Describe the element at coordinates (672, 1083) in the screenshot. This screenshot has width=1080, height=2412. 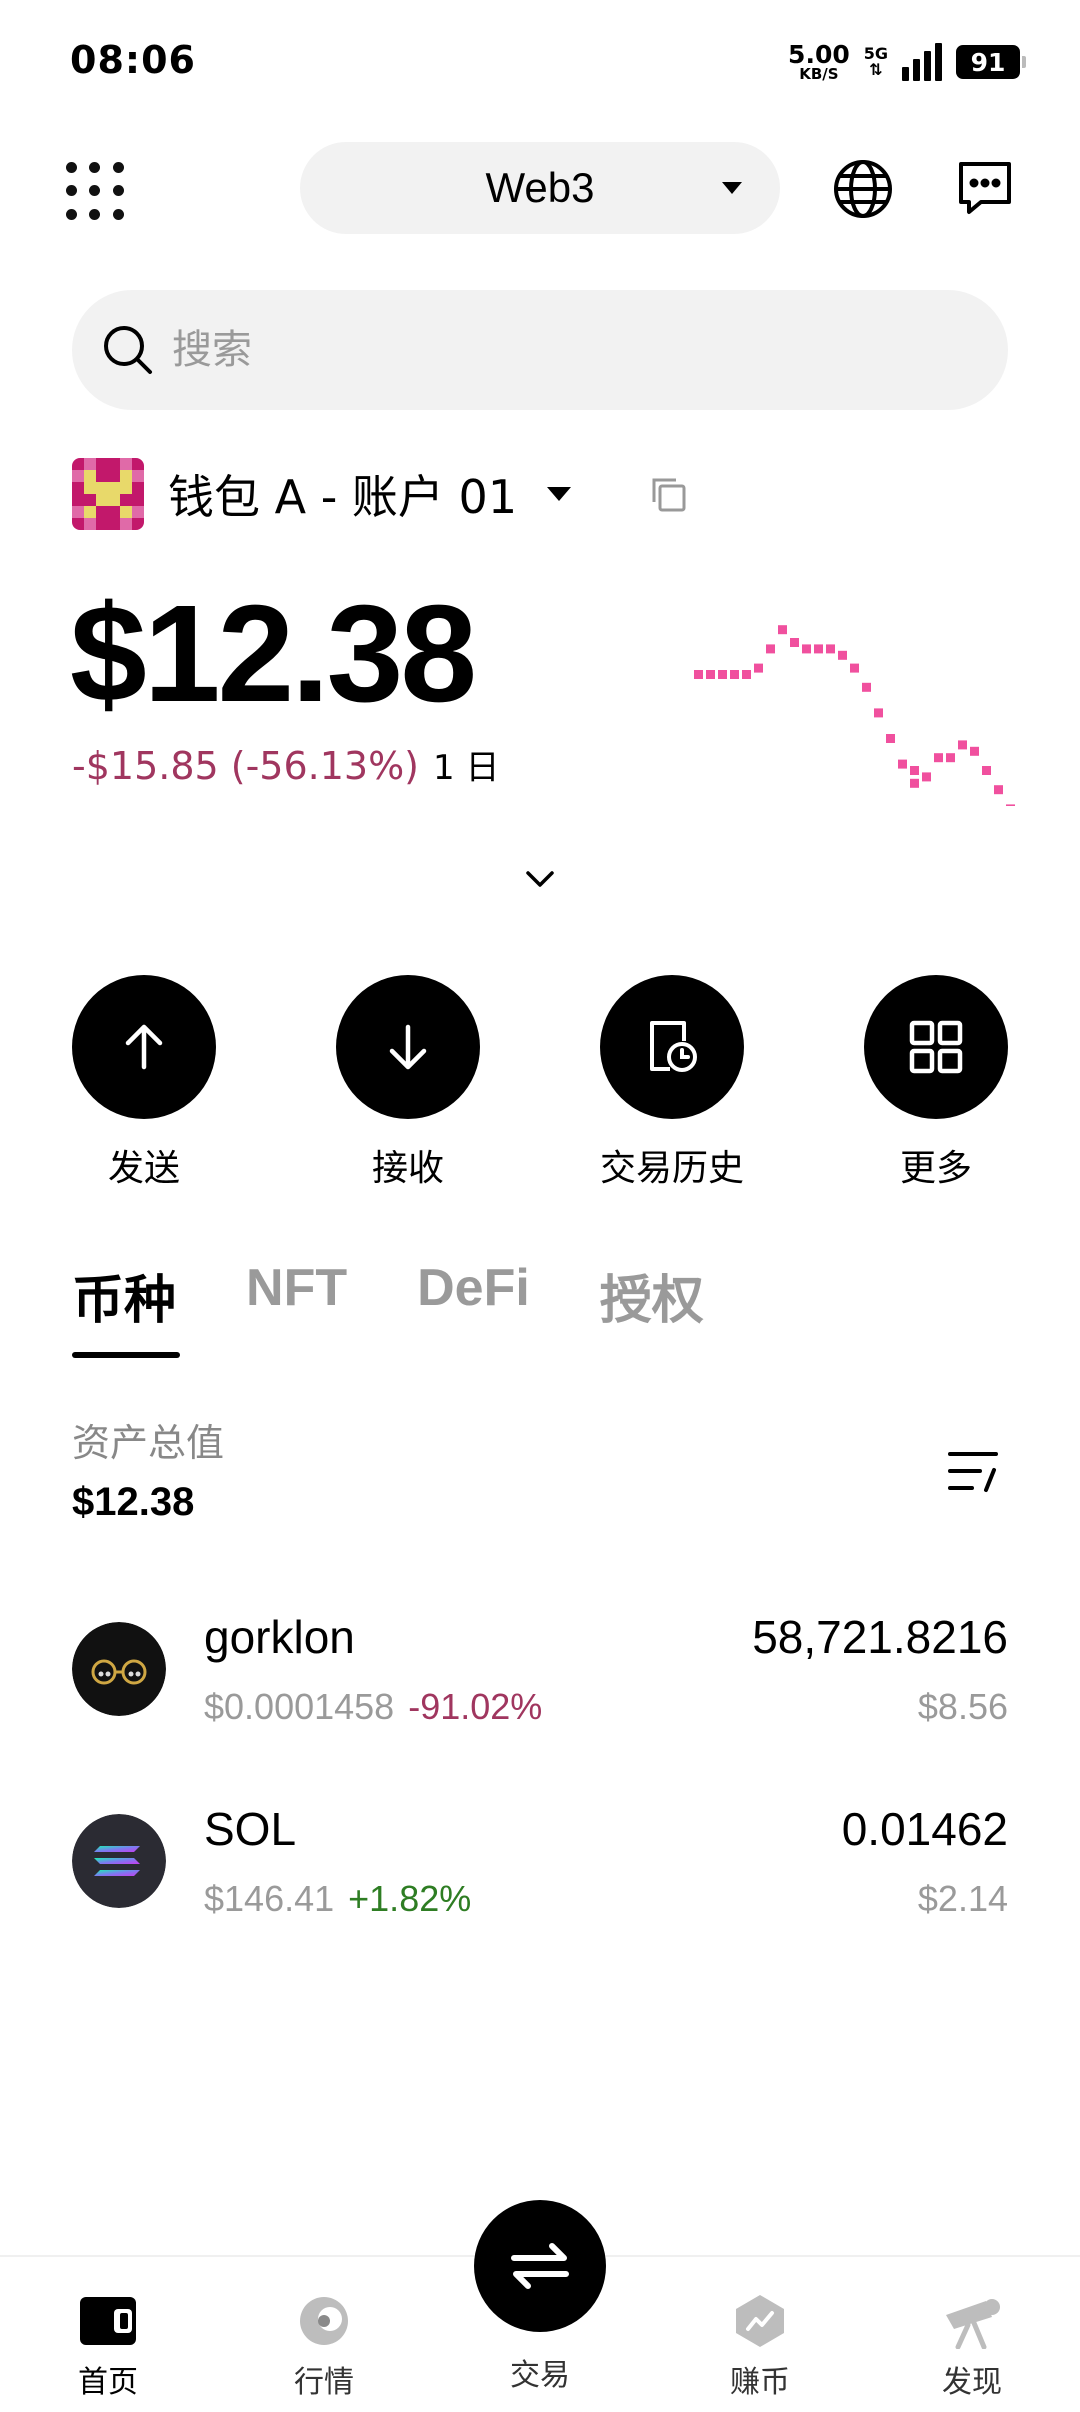
I see `history-button: 交易历史` at that location.